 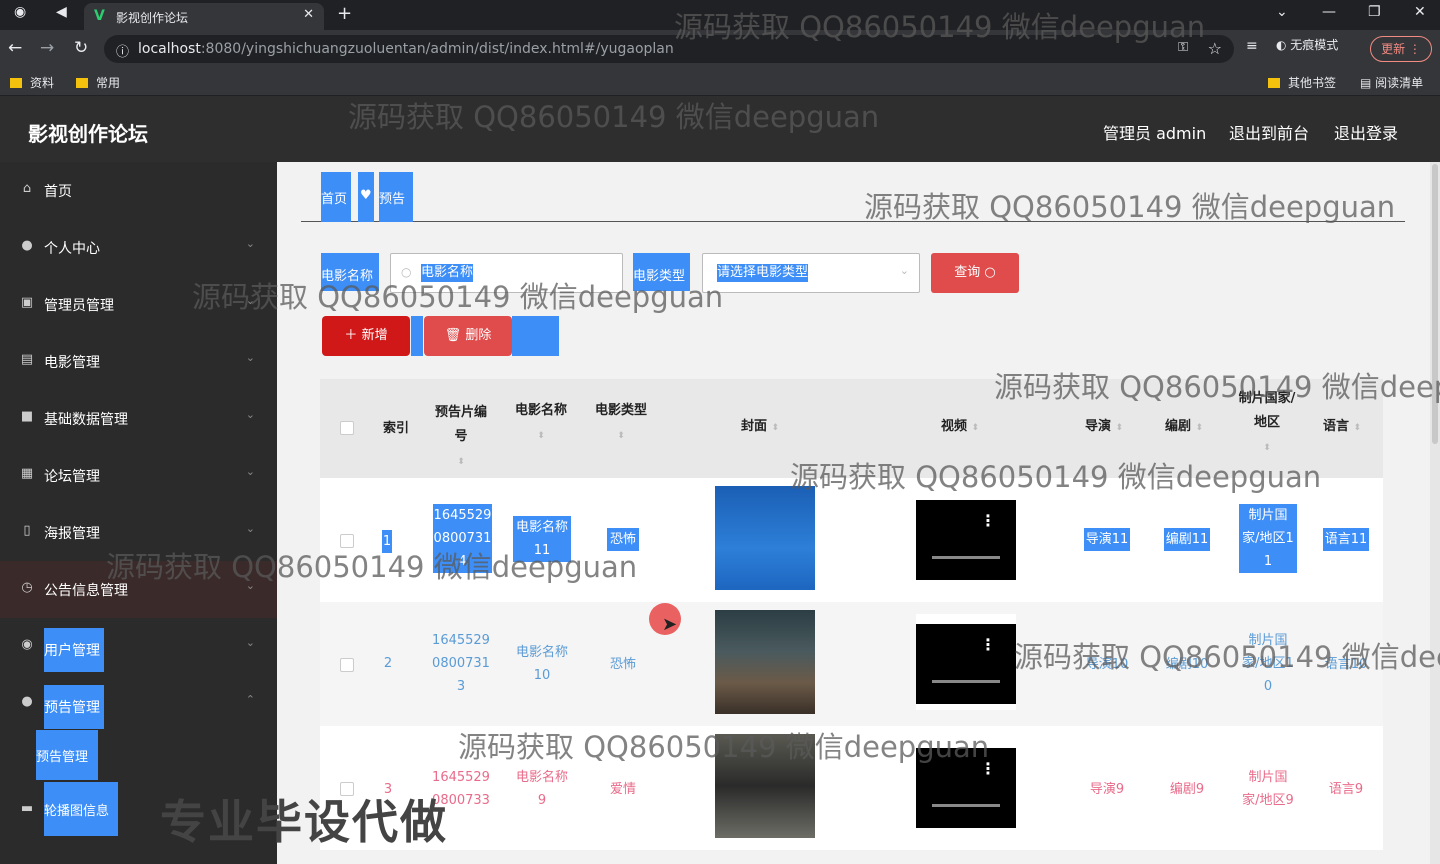 I want to click on bookmark-item: 常用, so click(x=98, y=82).